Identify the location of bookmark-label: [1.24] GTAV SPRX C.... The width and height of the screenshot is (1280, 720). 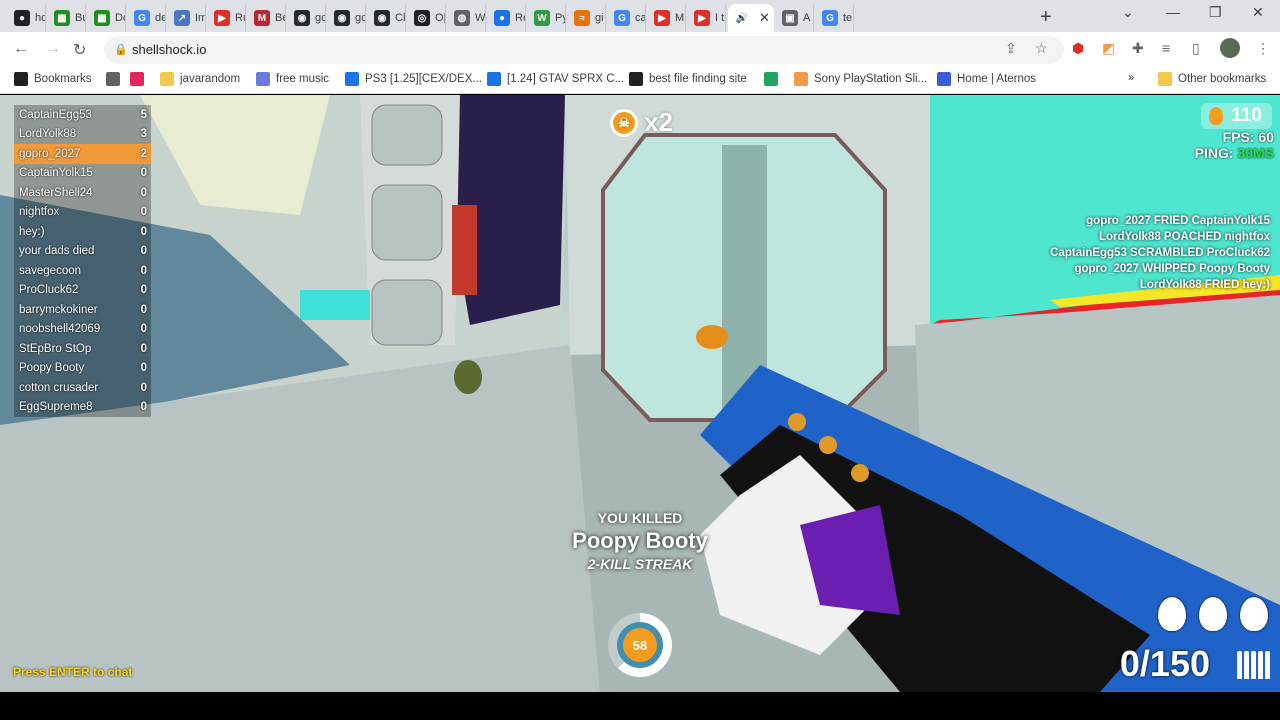
(566, 79).